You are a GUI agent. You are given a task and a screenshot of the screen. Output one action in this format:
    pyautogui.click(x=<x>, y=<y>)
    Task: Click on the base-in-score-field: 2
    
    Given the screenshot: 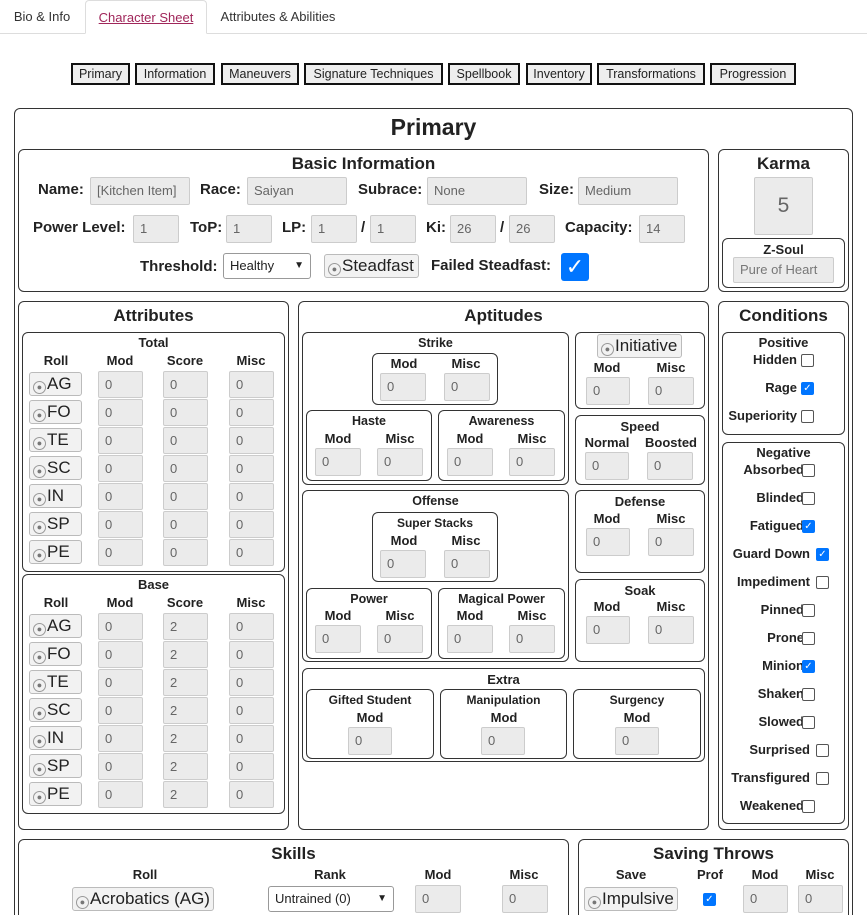 What is the action you would take?
    pyautogui.click(x=185, y=738)
    